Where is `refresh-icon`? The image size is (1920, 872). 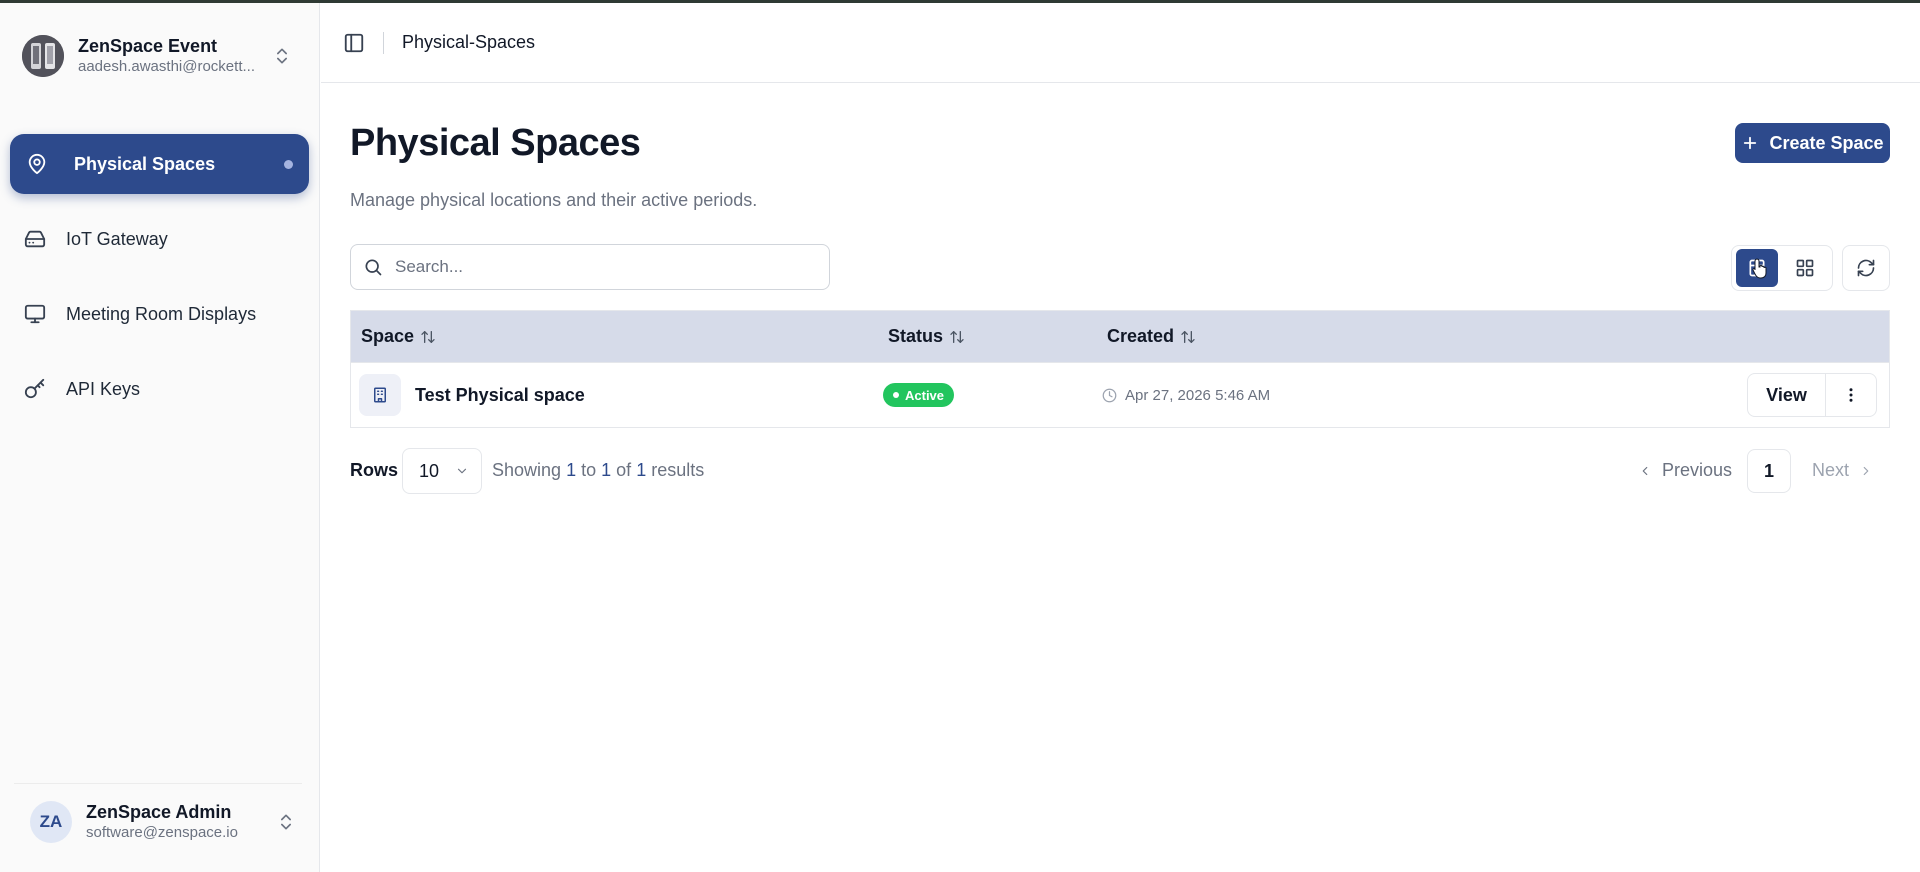 refresh-icon is located at coordinates (1866, 268).